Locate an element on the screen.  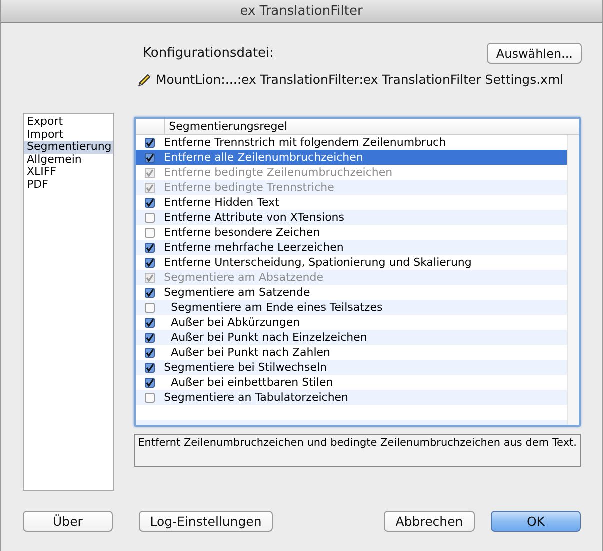
rule-label: Entferne Attribute von XTensions is located at coordinates (254, 217).